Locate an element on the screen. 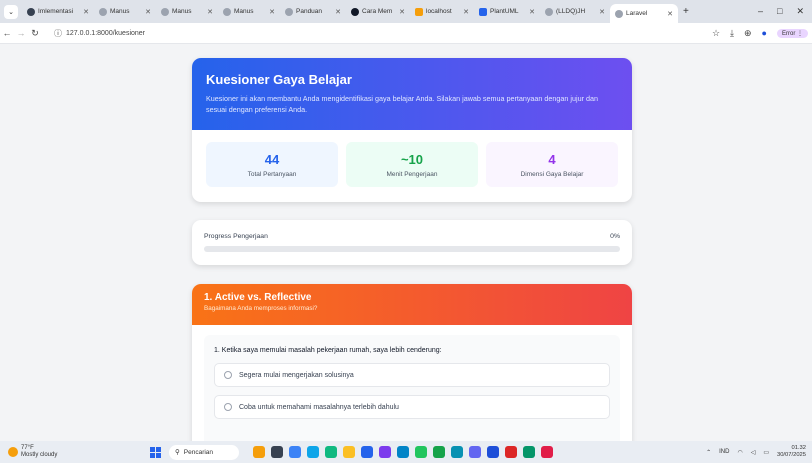 The image size is (812, 463). window-controls: – □ ✕ is located at coordinates (785, 11).